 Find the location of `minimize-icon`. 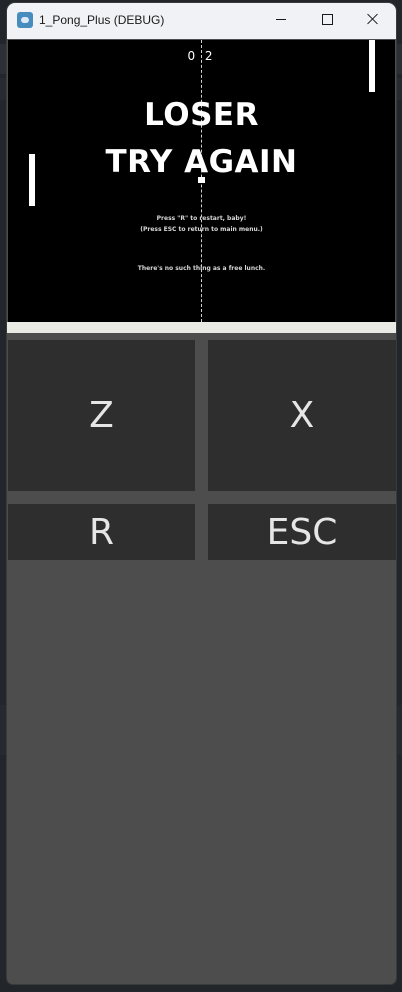

minimize-icon is located at coordinates (281, 19).